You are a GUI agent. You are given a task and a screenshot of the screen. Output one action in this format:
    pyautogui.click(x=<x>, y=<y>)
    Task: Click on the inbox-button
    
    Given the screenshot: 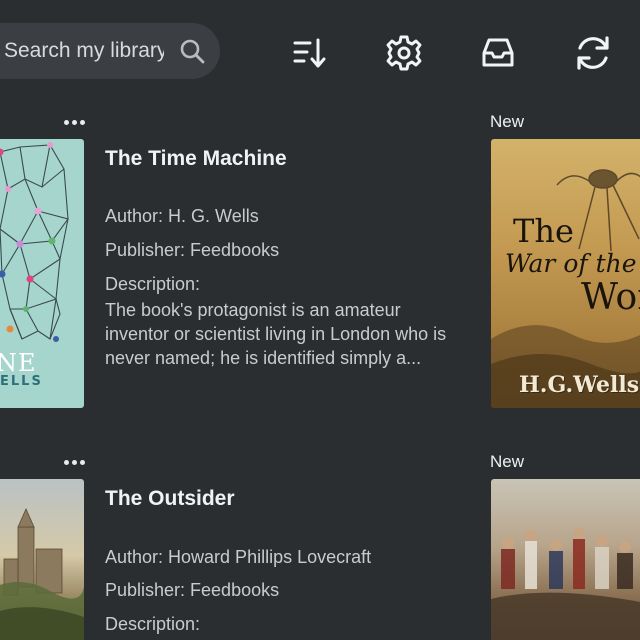 What is the action you would take?
    pyautogui.click(x=498, y=53)
    